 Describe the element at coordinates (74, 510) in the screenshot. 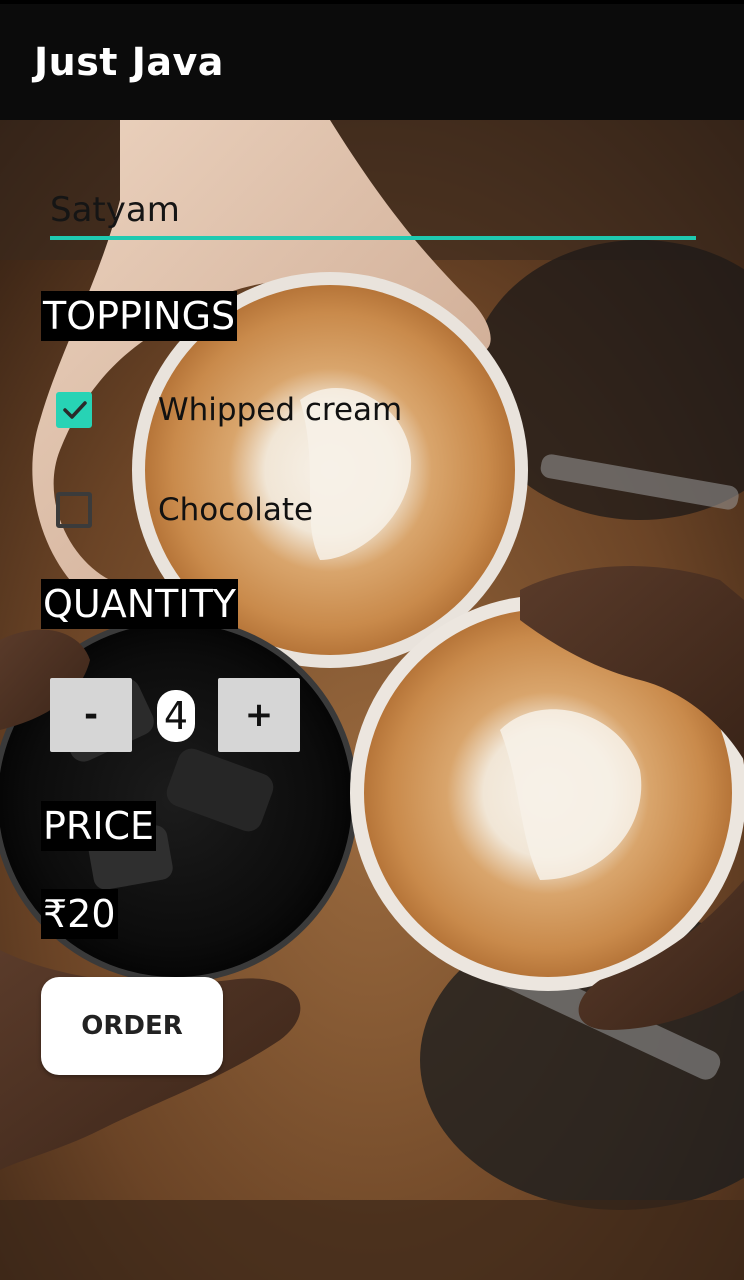

I see `chocolate-checkbox` at that location.